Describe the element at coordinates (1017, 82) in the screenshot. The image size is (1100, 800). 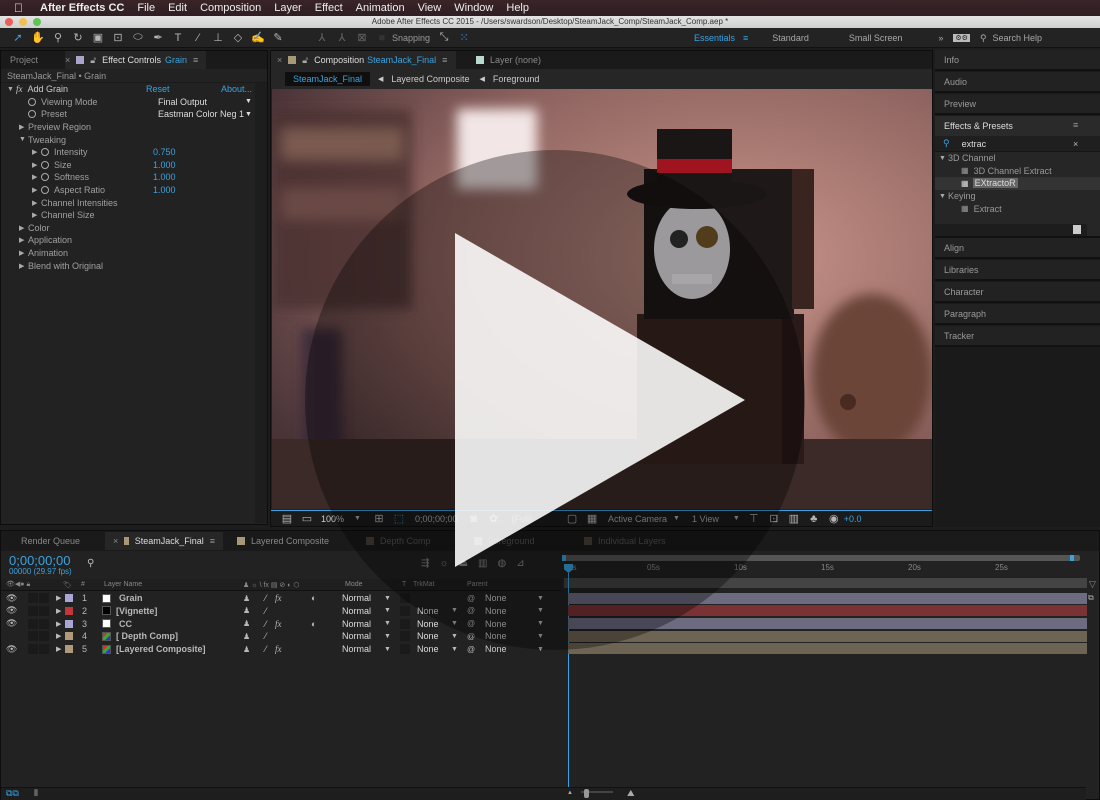
I see `panel-audio: Audio` at that location.